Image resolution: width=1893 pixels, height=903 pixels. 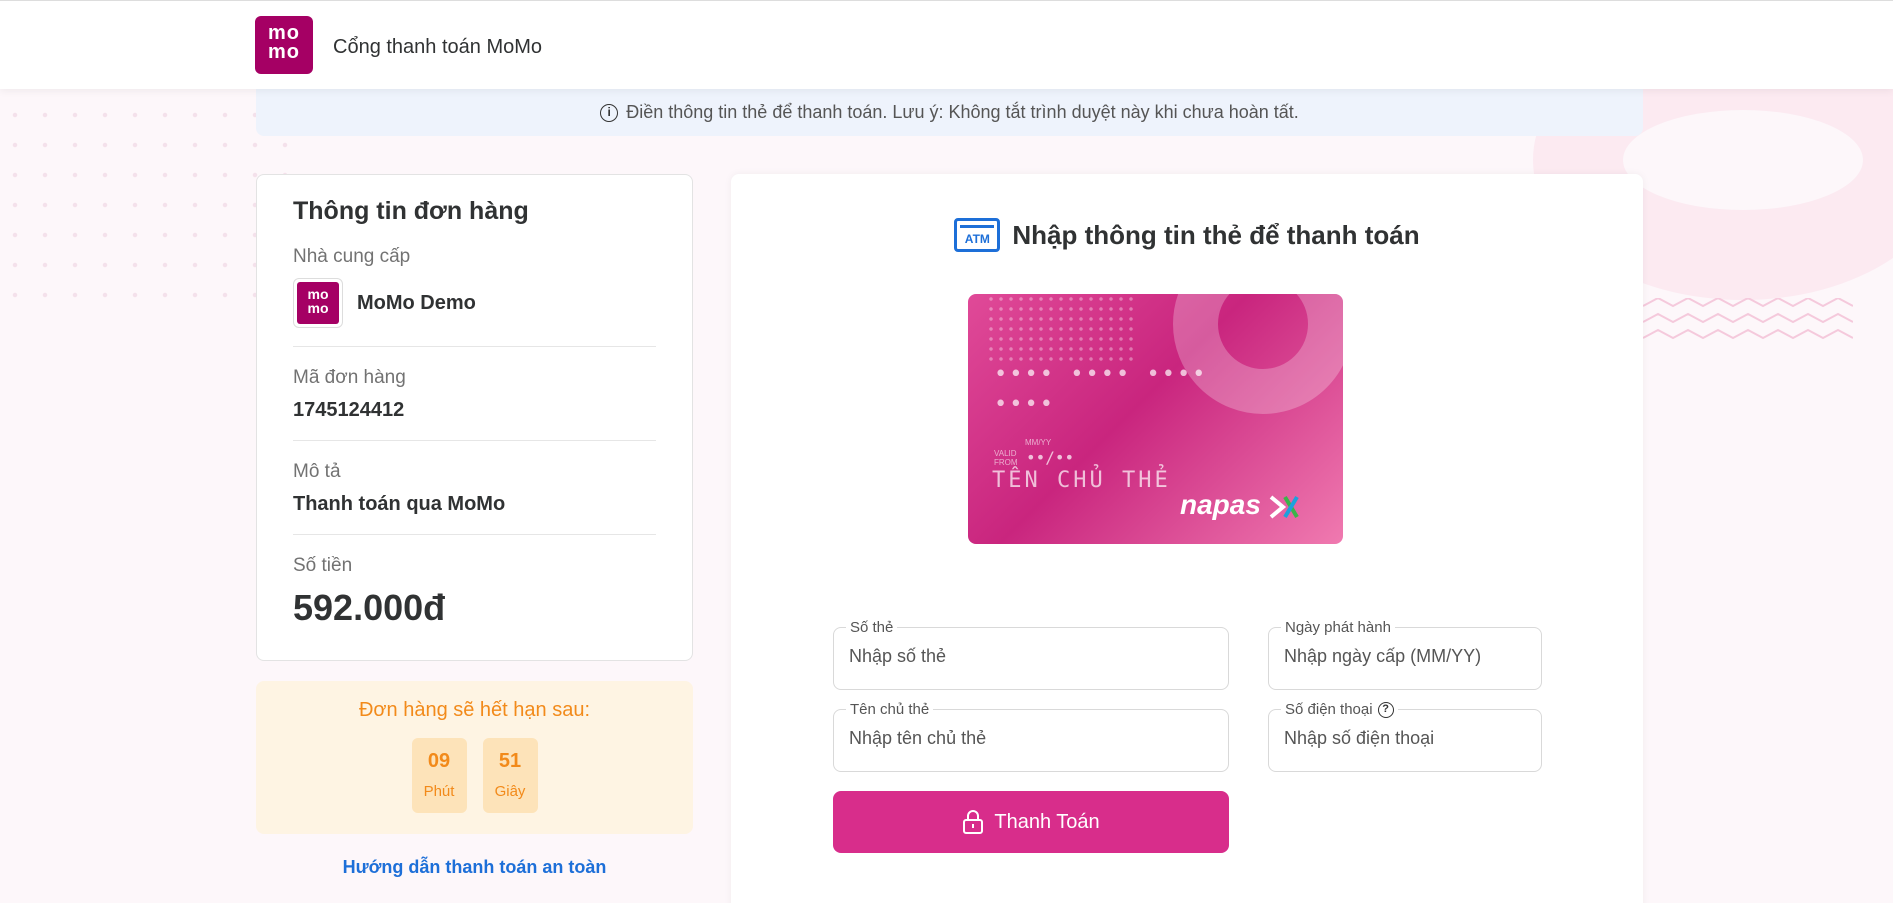 I want to click on description: Thanh toán qua MoMo, so click(x=399, y=504).